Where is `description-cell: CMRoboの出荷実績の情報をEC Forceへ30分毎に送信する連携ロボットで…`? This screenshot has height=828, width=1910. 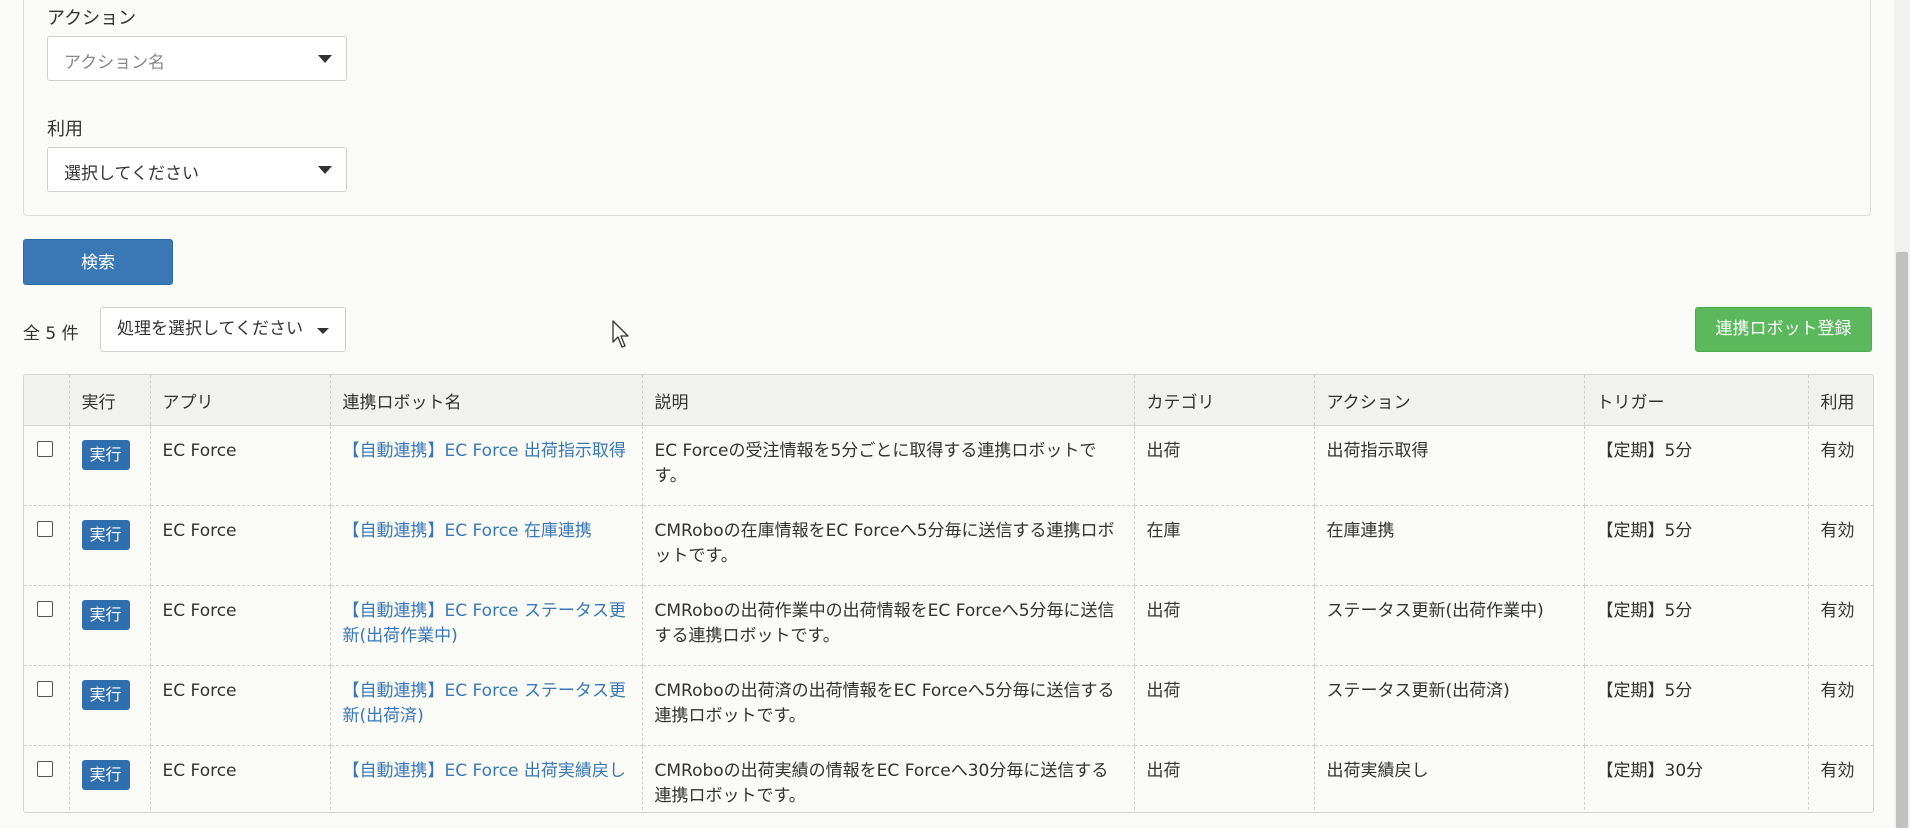 description-cell: CMRoboの出荷実績の情報をEC Forceへ30分毎に送信する連携ロボットで… is located at coordinates (888, 778).